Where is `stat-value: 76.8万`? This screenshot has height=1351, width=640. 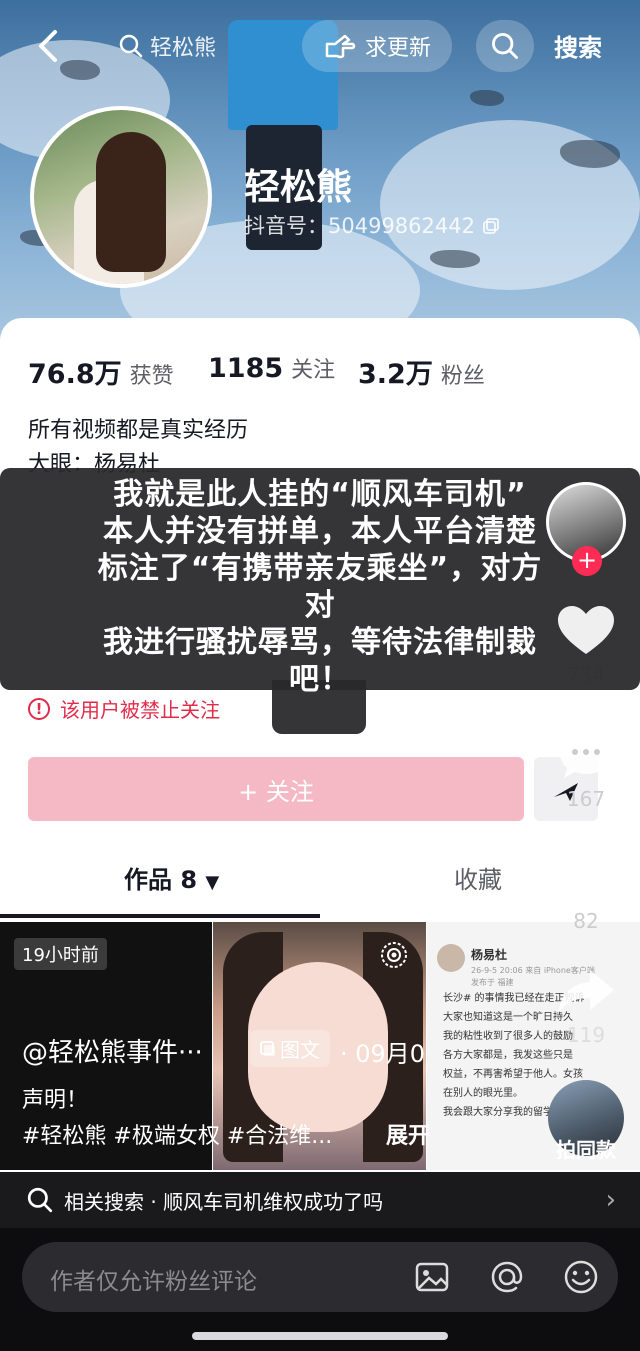
stat-value: 76.8万 is located at coordinates (75, 374).